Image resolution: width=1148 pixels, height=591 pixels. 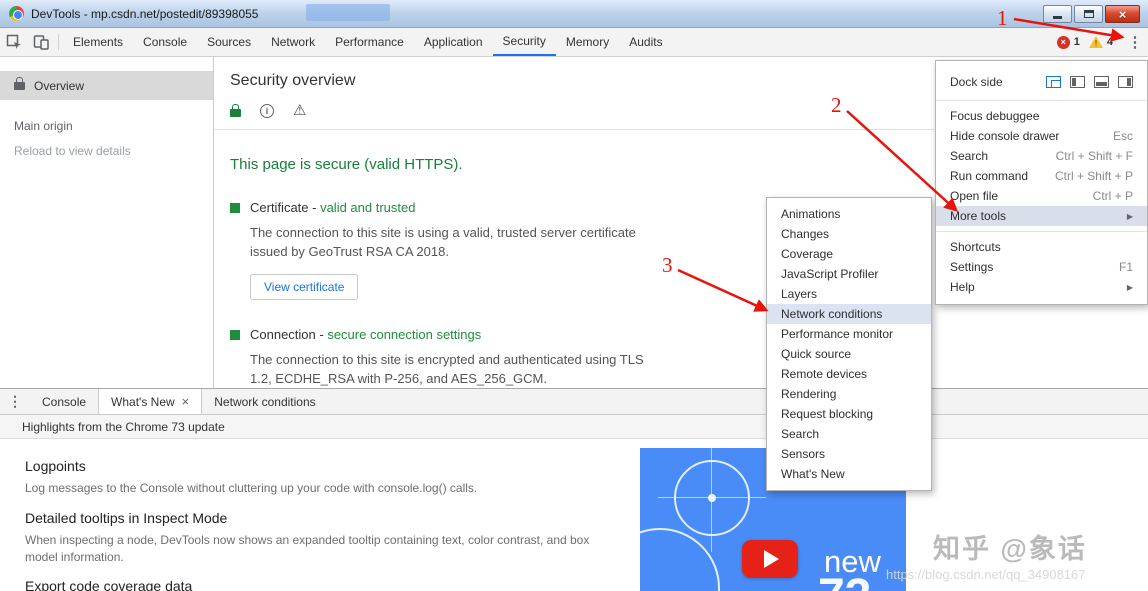 I want to click on menu-item-layers: Layers, so click(x=849, y=294).